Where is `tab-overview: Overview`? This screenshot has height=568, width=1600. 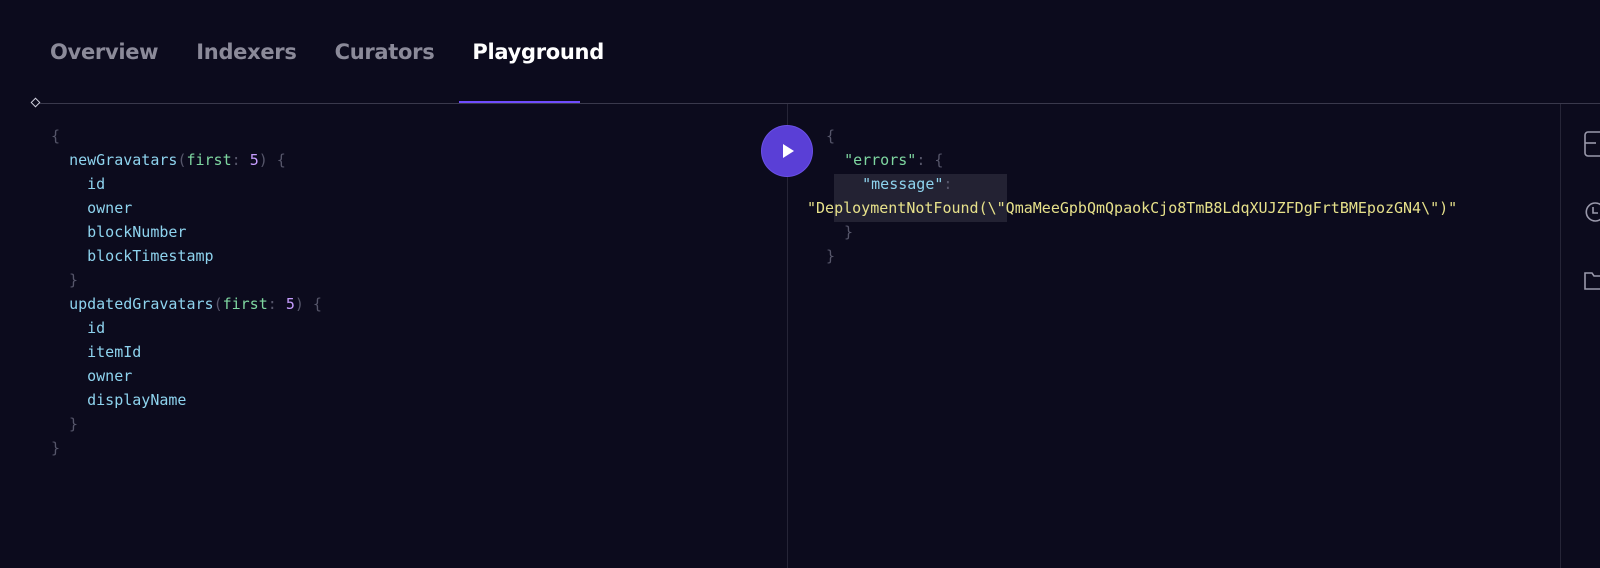
tab-overview: Overview is located at coordinates (104, 64).